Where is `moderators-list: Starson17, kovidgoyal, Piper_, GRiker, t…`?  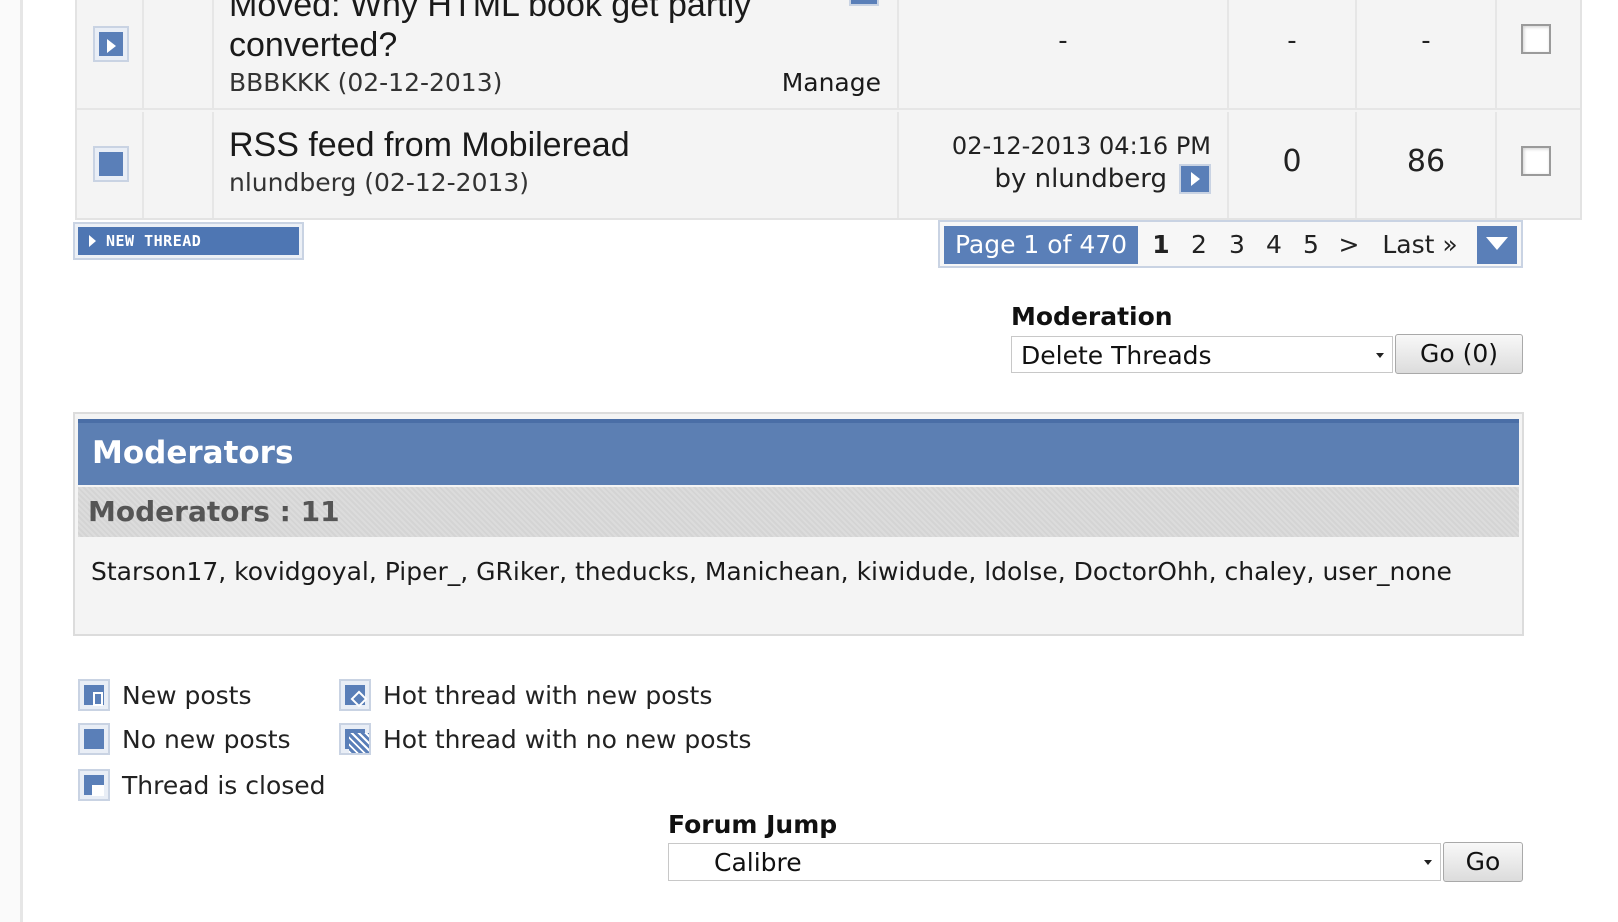
moderators-list: Starson17, kovidgoyal, Piper_, GRiker, t… is located at coordinates (791, 572).